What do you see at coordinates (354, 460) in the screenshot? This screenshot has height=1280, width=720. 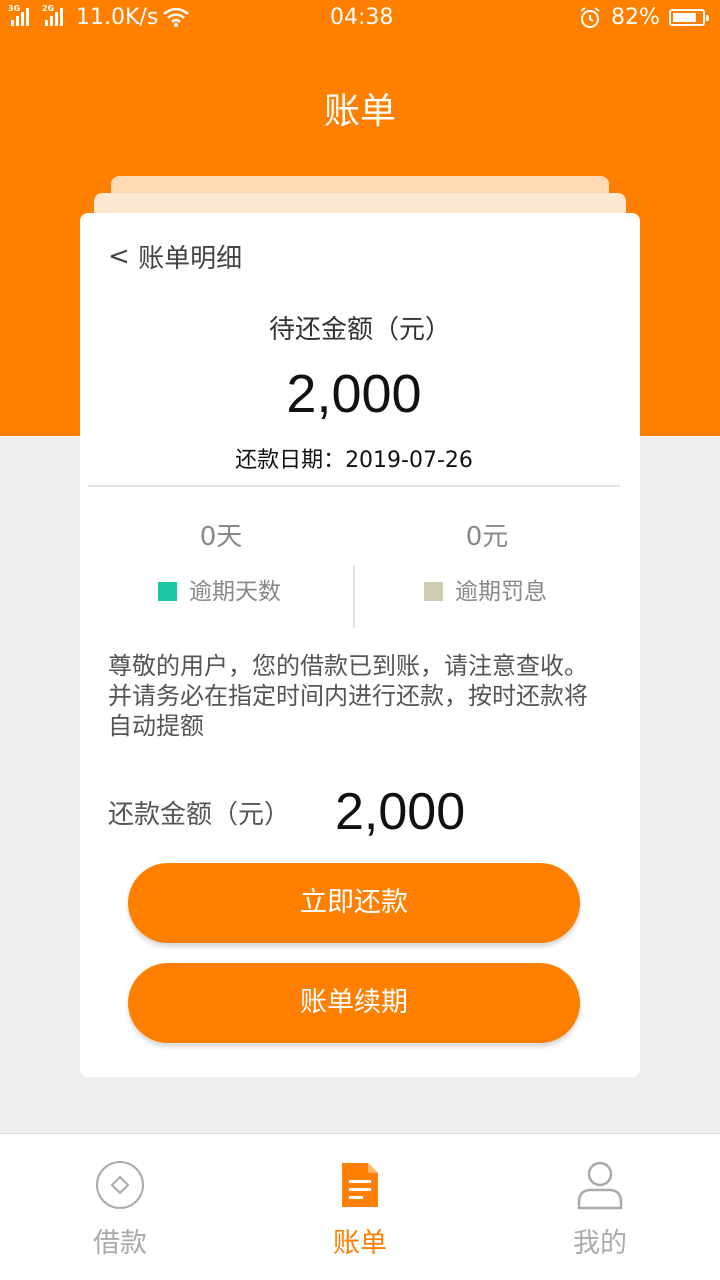 I see `due-date: 还款日期：2019-07-26` at bounding box center [354, 460].